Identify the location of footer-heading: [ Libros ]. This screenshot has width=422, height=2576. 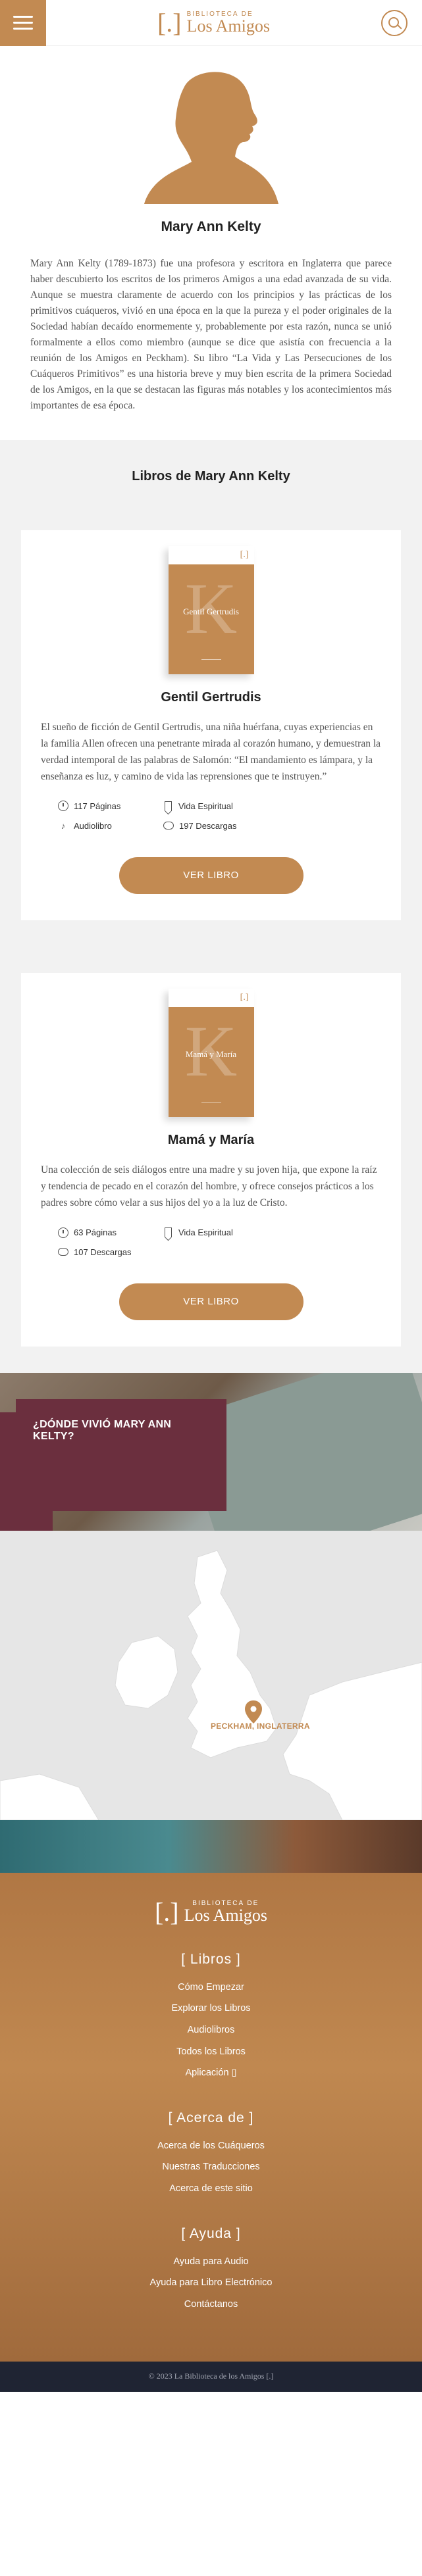
(211, 1959).